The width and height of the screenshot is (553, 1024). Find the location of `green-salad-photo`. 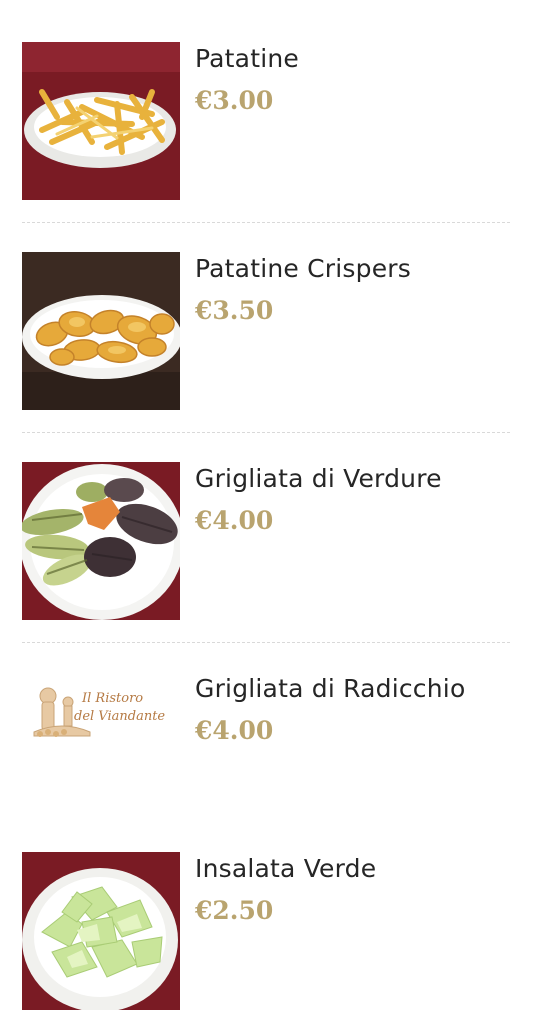

green-salad-photo is located at coordinates (101, 931).